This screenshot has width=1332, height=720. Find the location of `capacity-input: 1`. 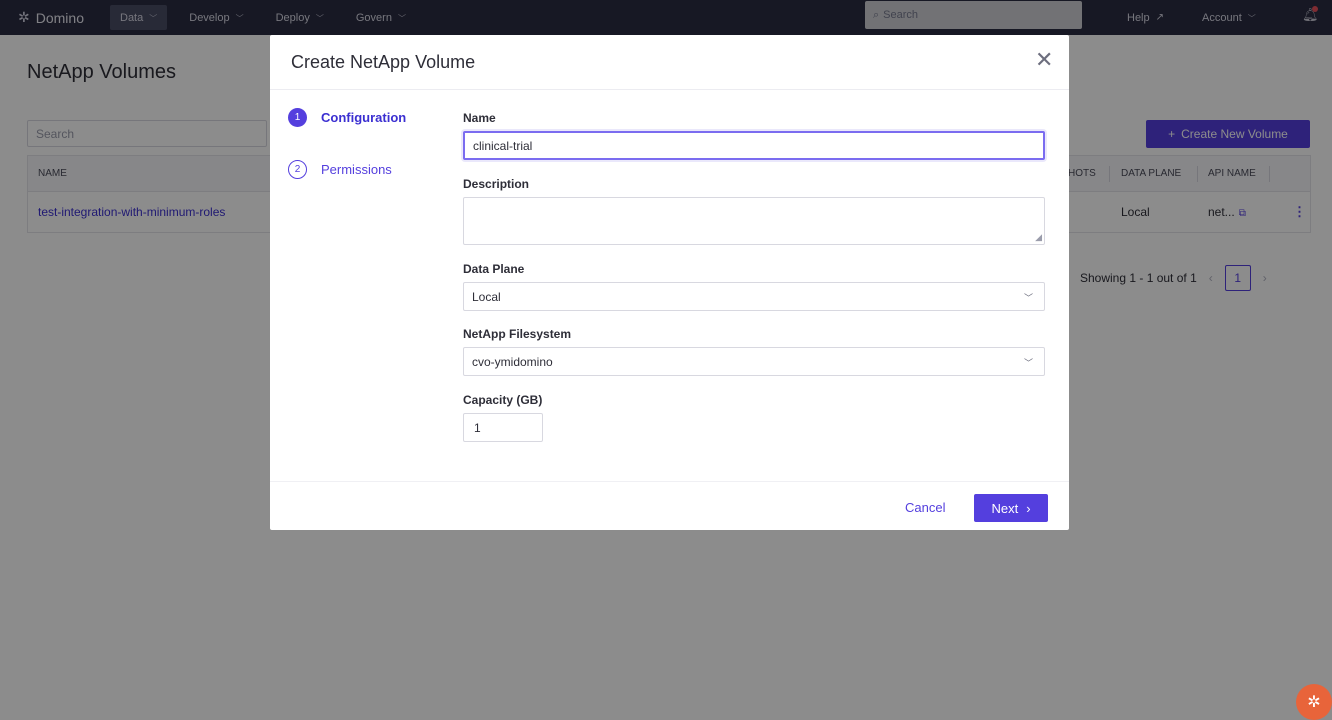

capacity-input: 1 is located at coordinates (503, 427).